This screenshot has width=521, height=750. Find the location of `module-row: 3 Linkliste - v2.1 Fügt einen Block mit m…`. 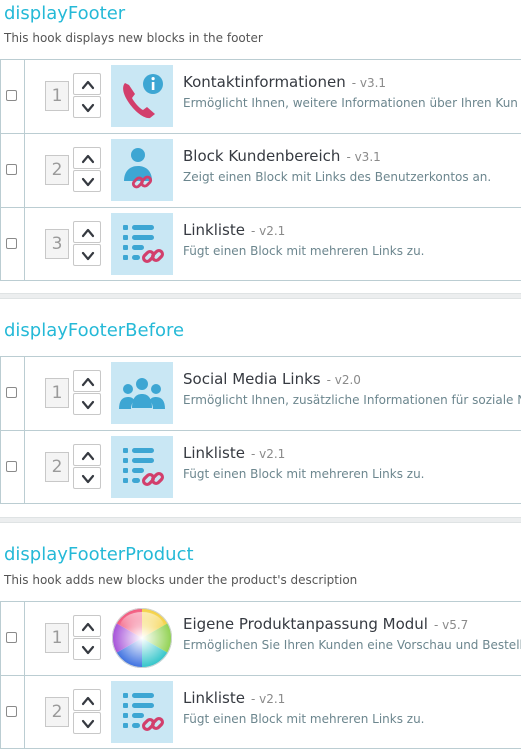

module-row: 3 Linkliste - v2.1 Fügt einen Block mit m… is located at coordinates (260, 244).